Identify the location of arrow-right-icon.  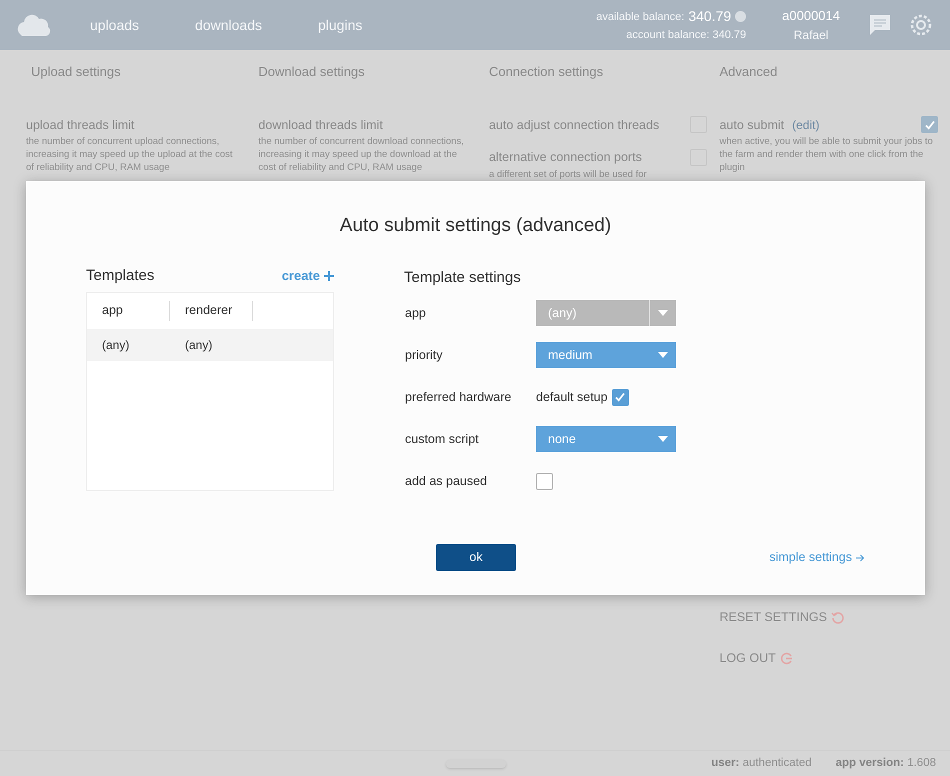
(860, 558).